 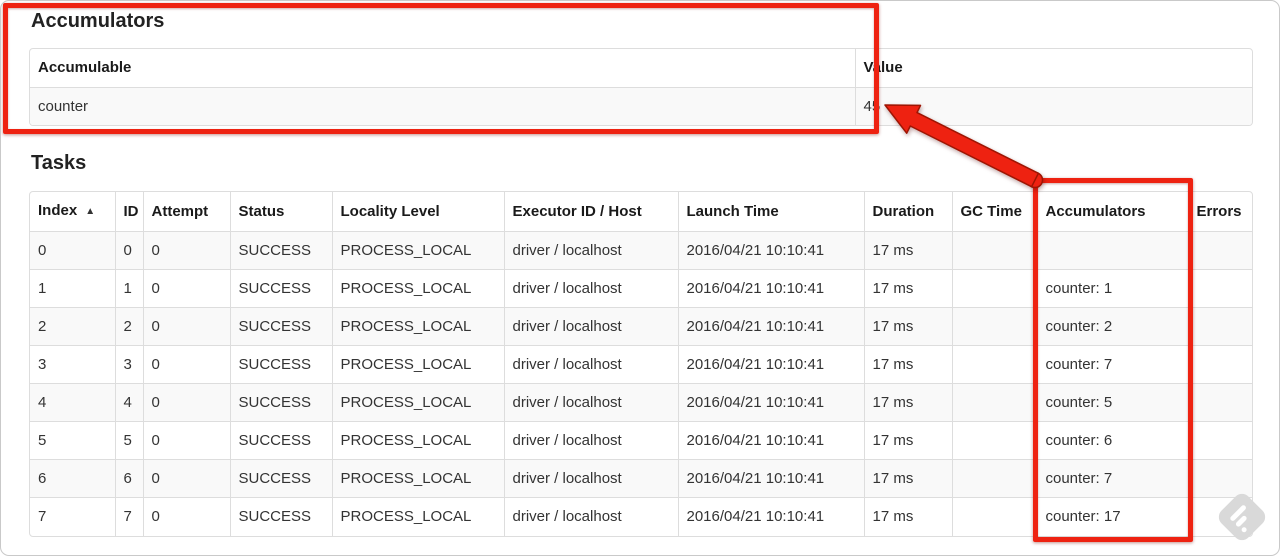 What do you see at coordinates (128, 212) in the screenshot?
I see `column-header-id: ID` at bounding box center [128, 212].